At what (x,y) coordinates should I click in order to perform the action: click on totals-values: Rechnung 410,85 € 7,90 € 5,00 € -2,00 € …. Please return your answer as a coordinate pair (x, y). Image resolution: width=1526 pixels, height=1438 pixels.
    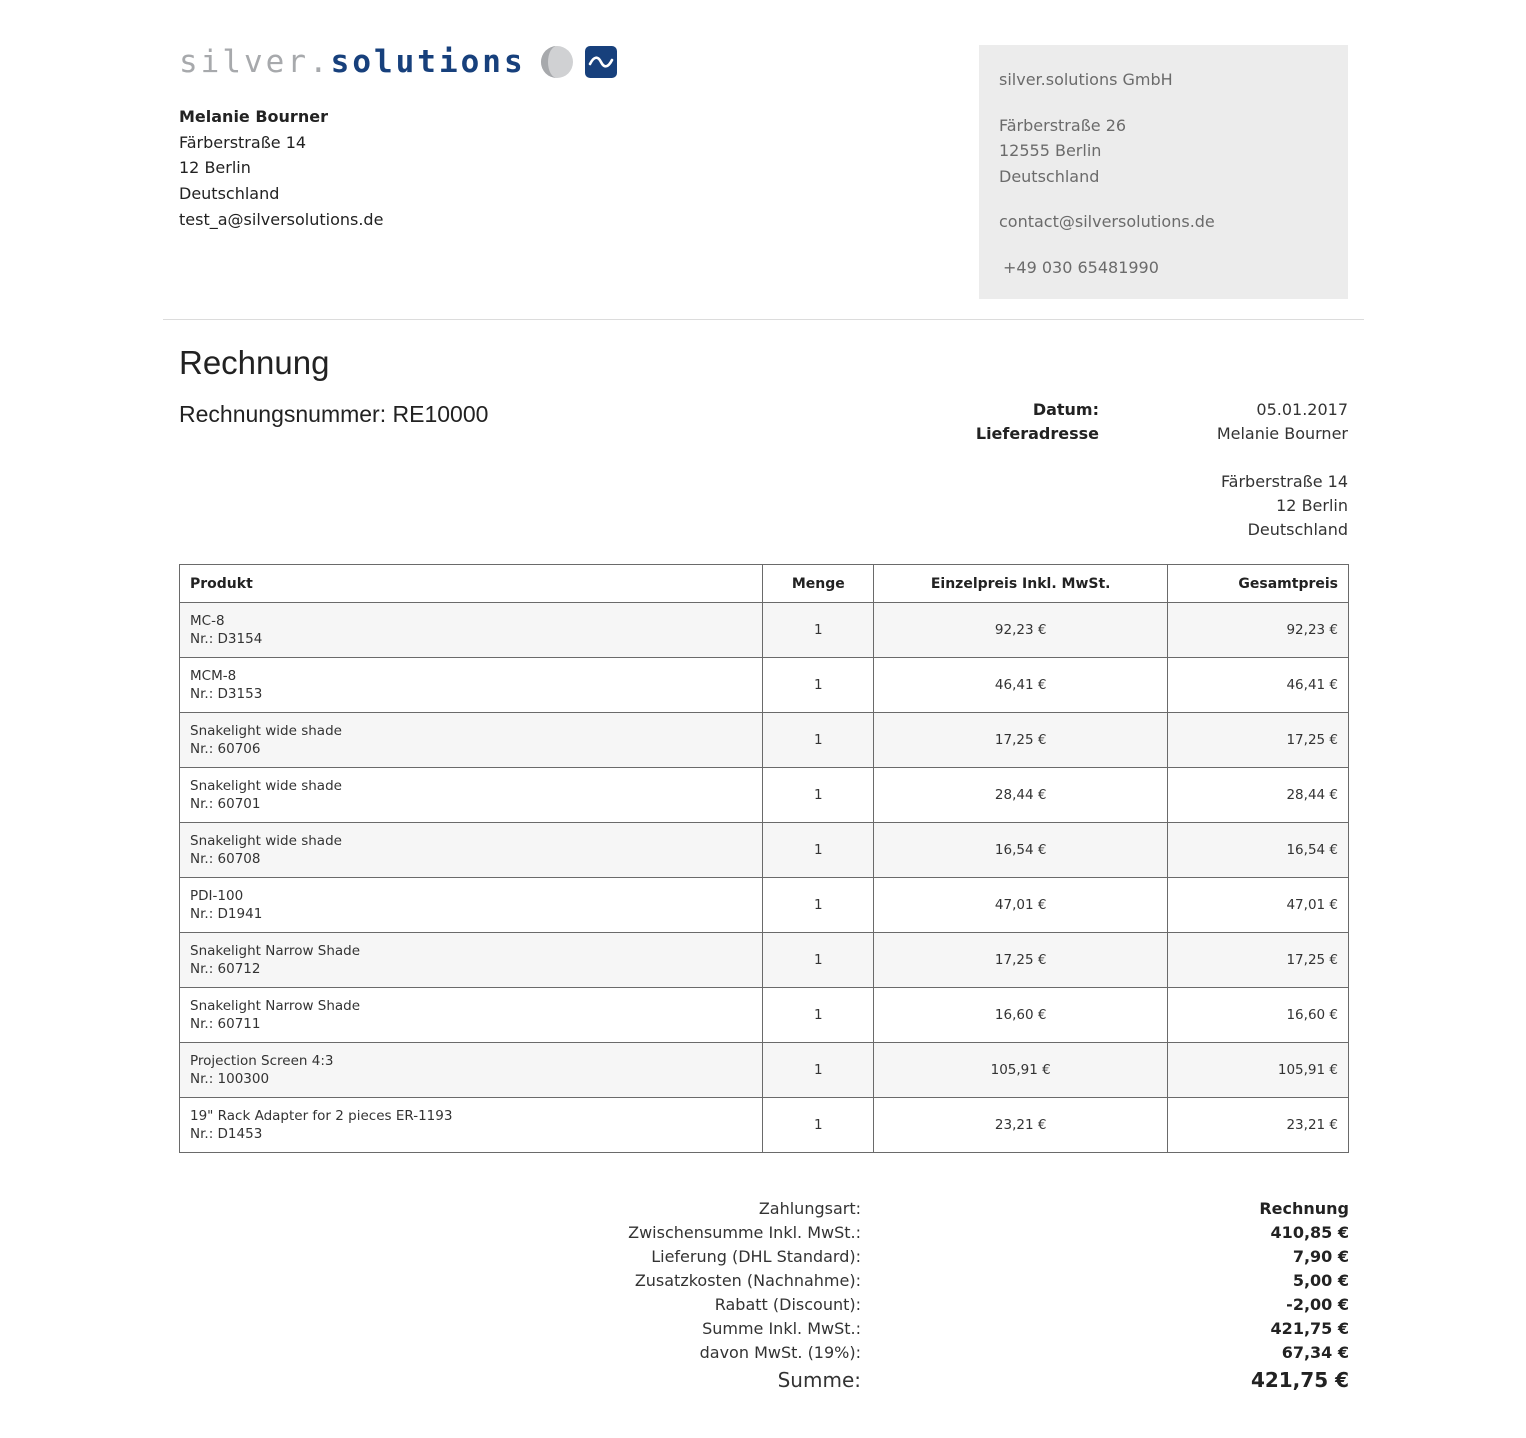
    Looking at the image, I should click on (1224, 1296).